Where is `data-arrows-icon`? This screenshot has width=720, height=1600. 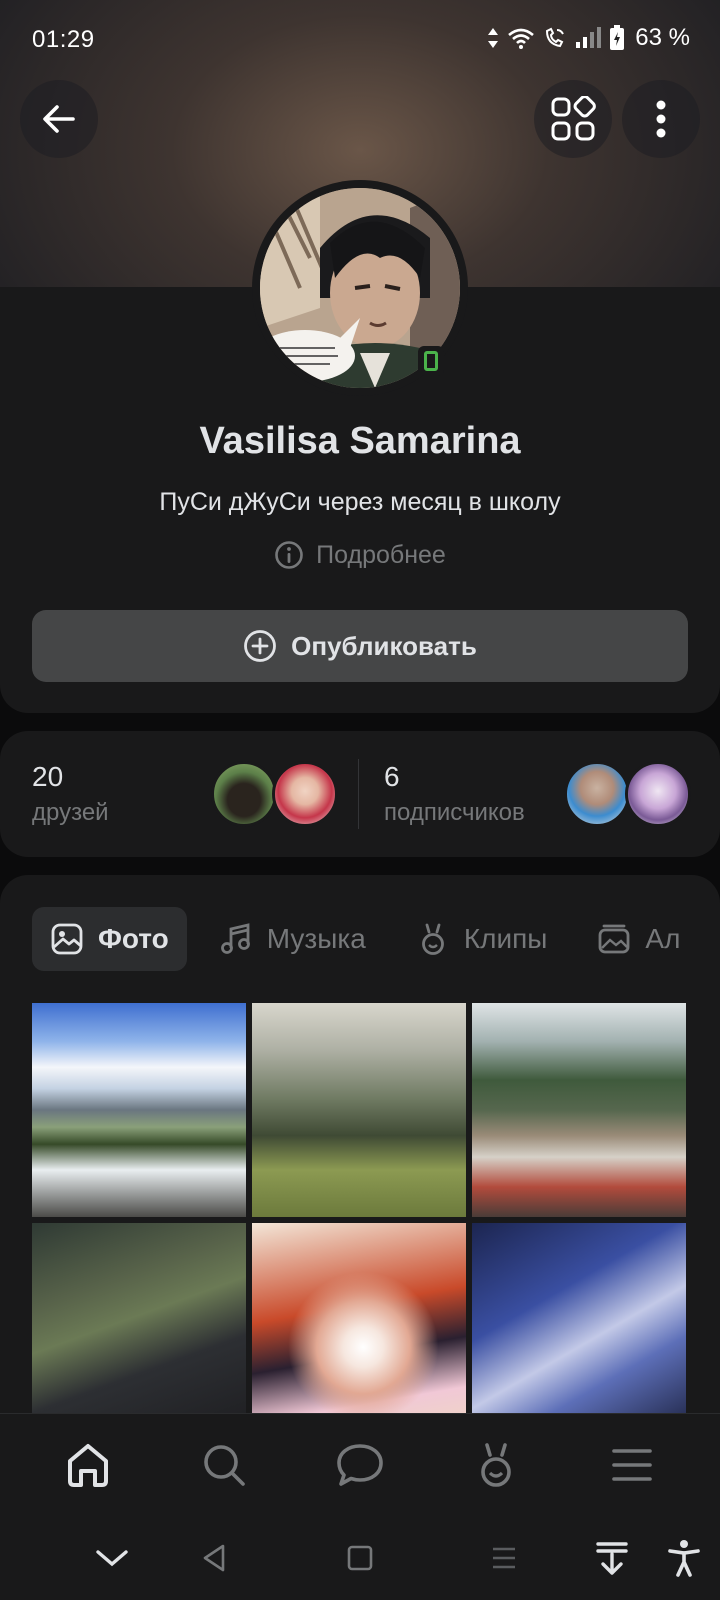 data-arrows-icon is located at coordinates (493, 38).